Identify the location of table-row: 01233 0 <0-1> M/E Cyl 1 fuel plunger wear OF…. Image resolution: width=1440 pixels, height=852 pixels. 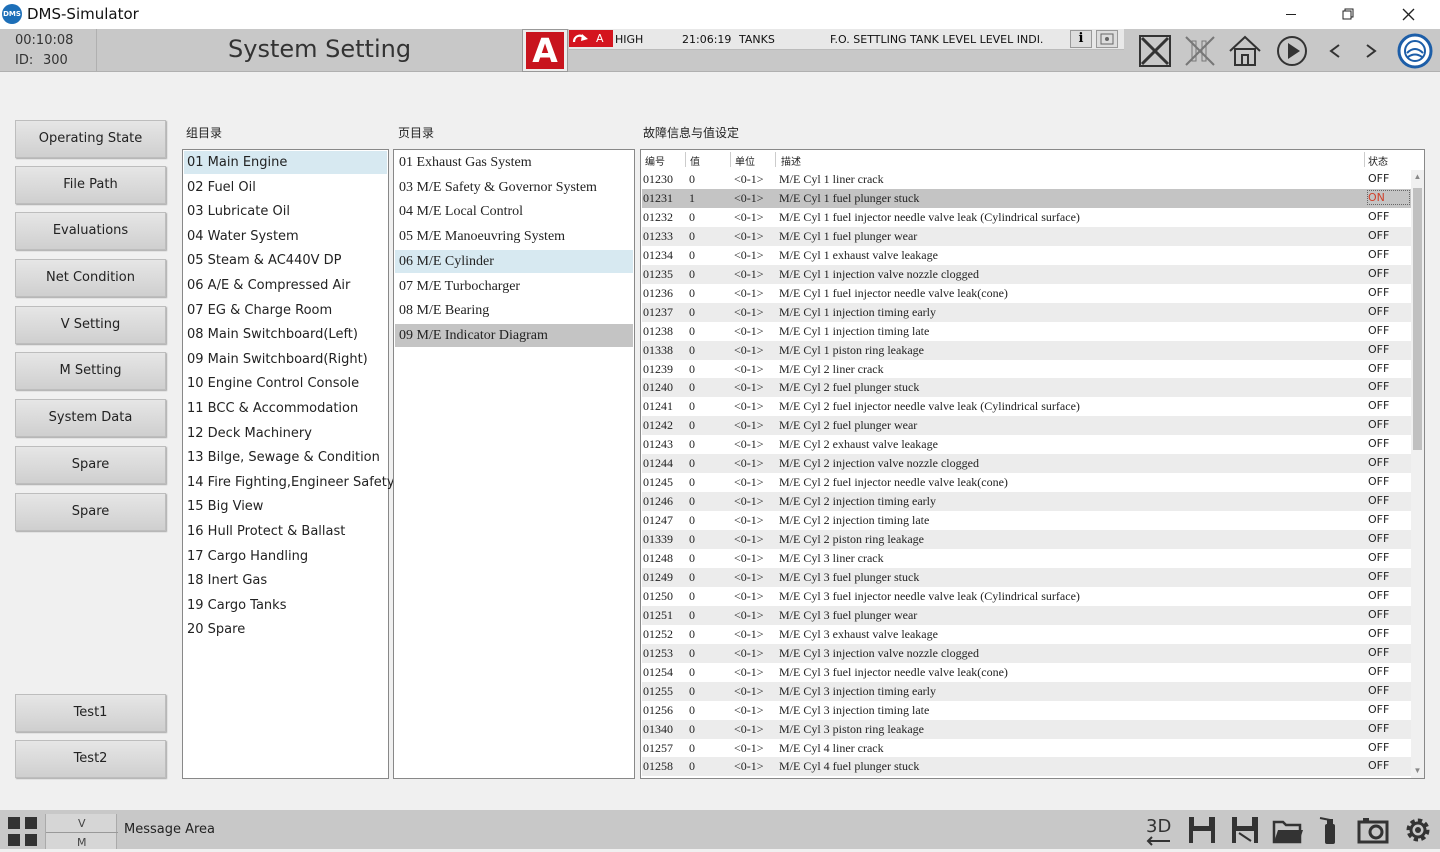
(1027, 236).